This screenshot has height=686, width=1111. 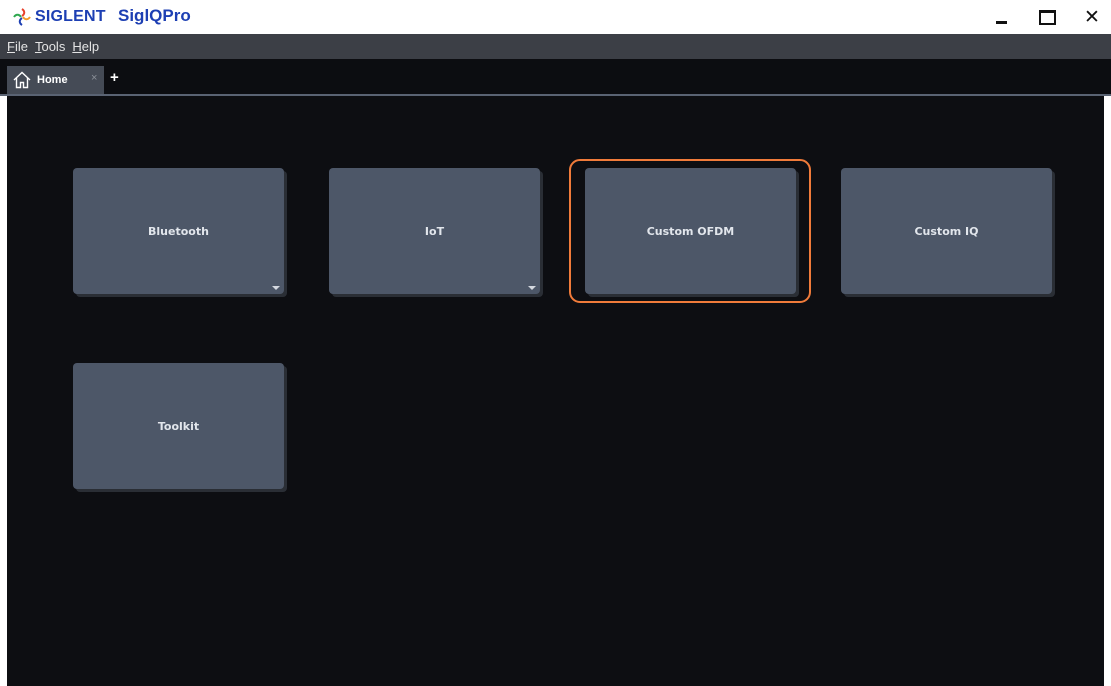 I want to click on maximize-icon, so click(x=1047, y=17).